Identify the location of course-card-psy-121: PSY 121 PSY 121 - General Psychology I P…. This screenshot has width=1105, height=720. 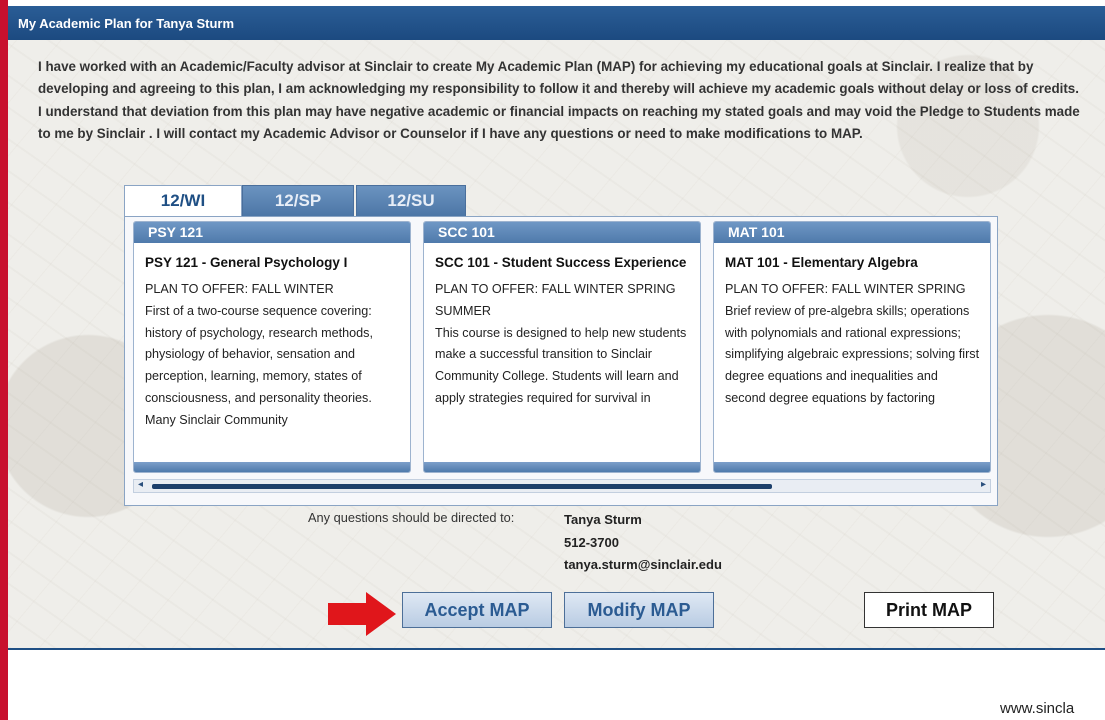
(272, 347).